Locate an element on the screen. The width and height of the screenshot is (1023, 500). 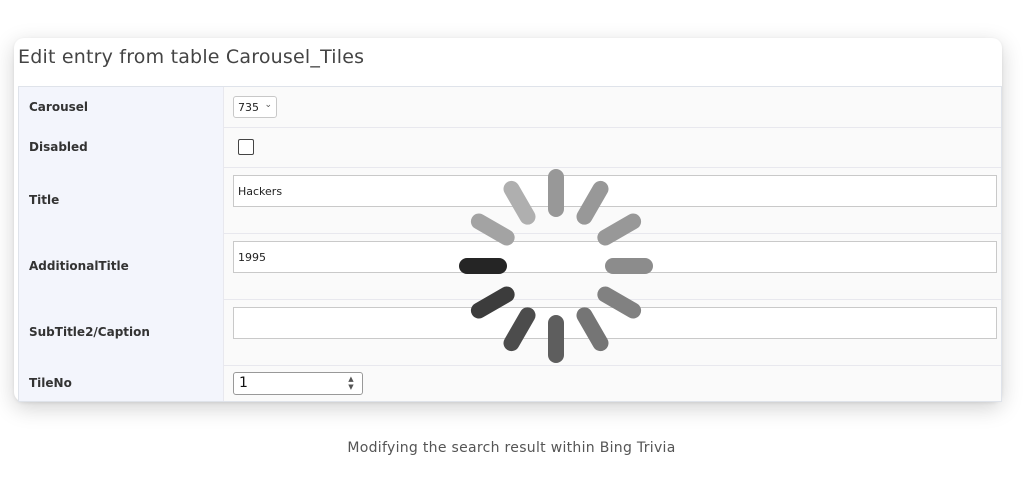
carousel-select: 735 ⌄ is located at coordinates (255, 107).